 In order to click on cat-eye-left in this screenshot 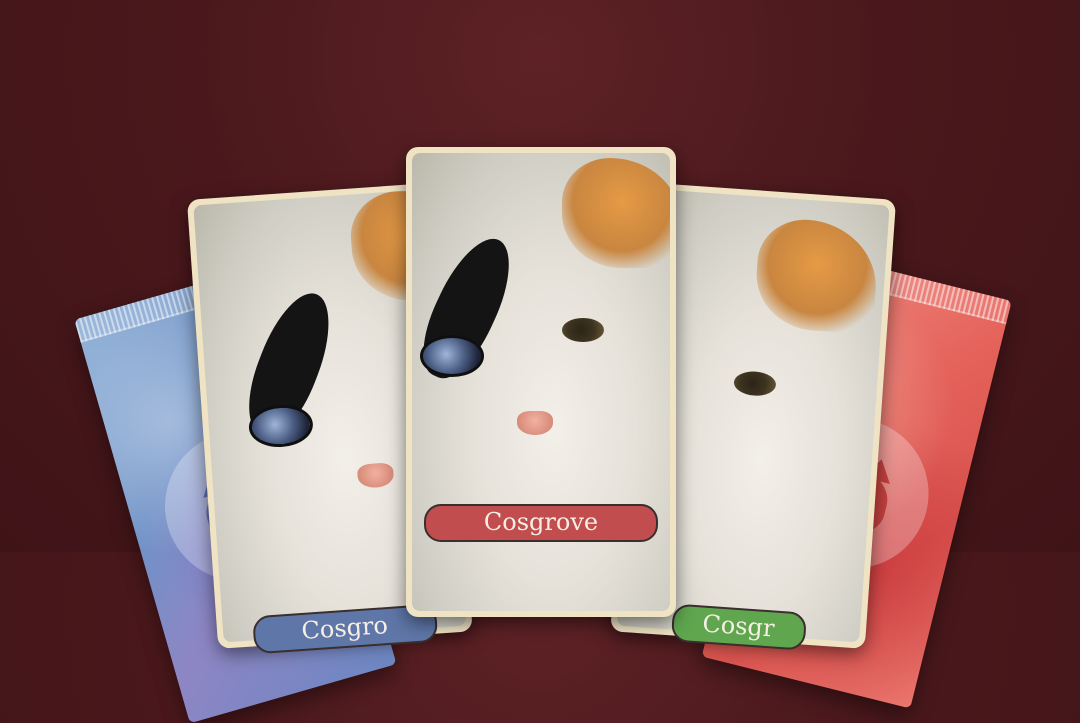, I will do `click(452, 356)`.